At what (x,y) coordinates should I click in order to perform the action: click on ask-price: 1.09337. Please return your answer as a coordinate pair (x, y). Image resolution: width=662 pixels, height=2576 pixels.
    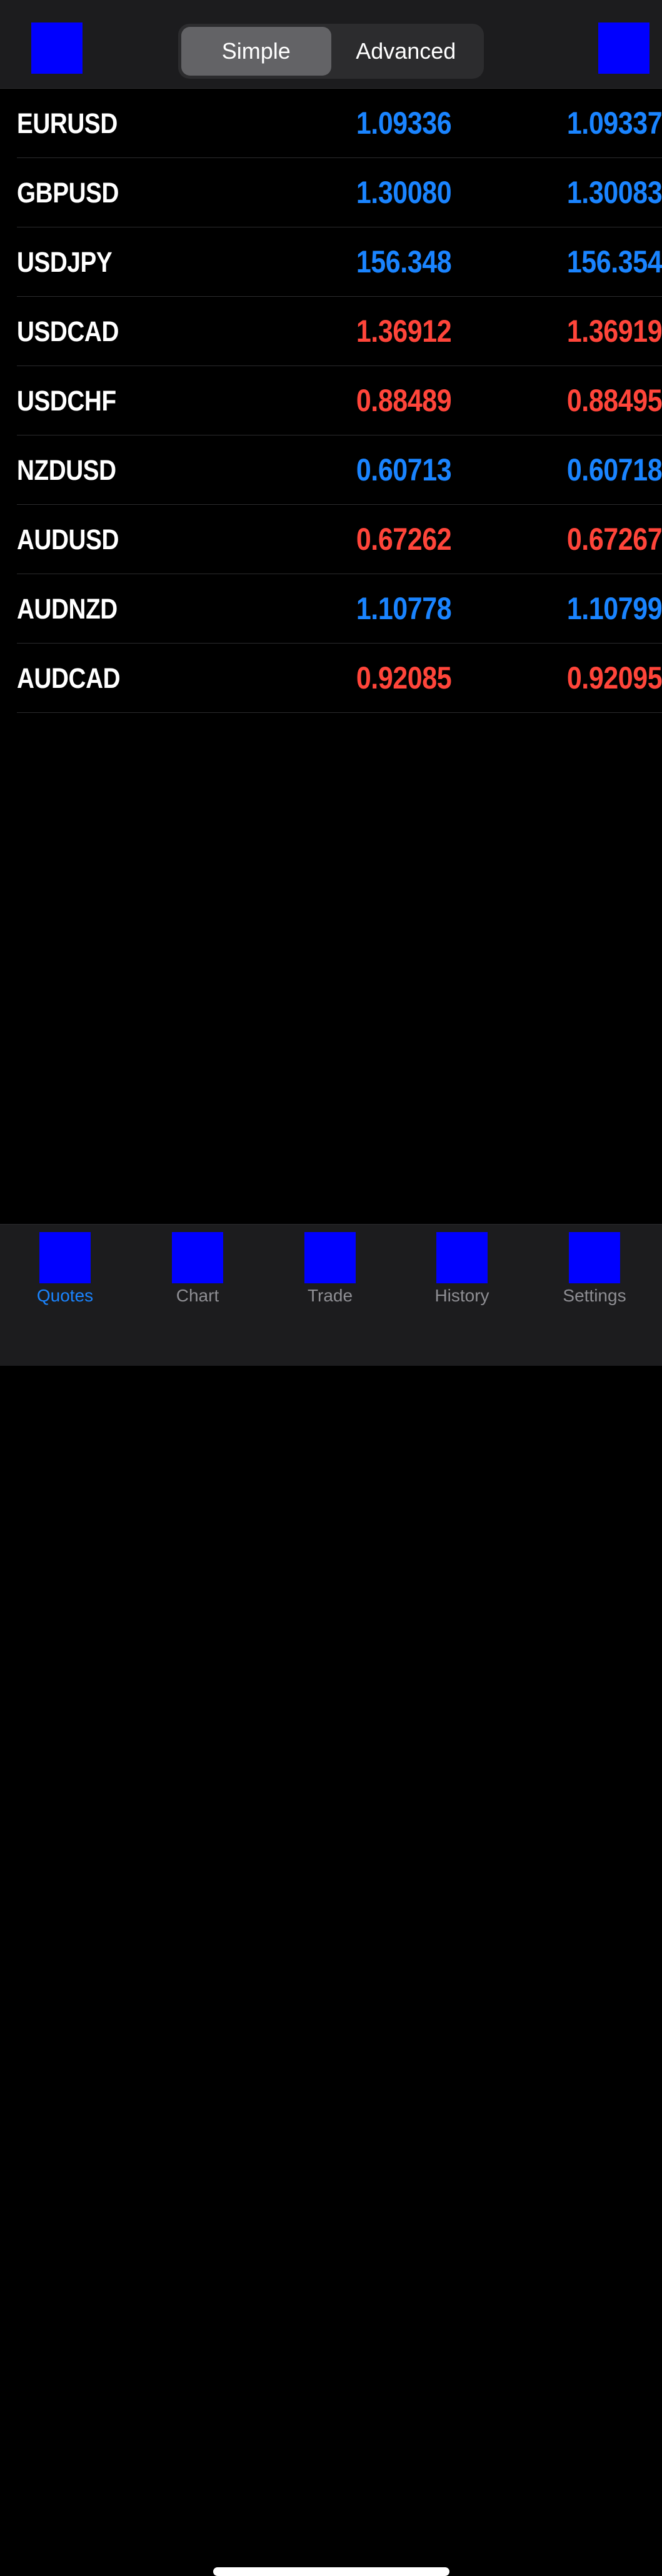
    Looking at the image, I should click on (614, 124).